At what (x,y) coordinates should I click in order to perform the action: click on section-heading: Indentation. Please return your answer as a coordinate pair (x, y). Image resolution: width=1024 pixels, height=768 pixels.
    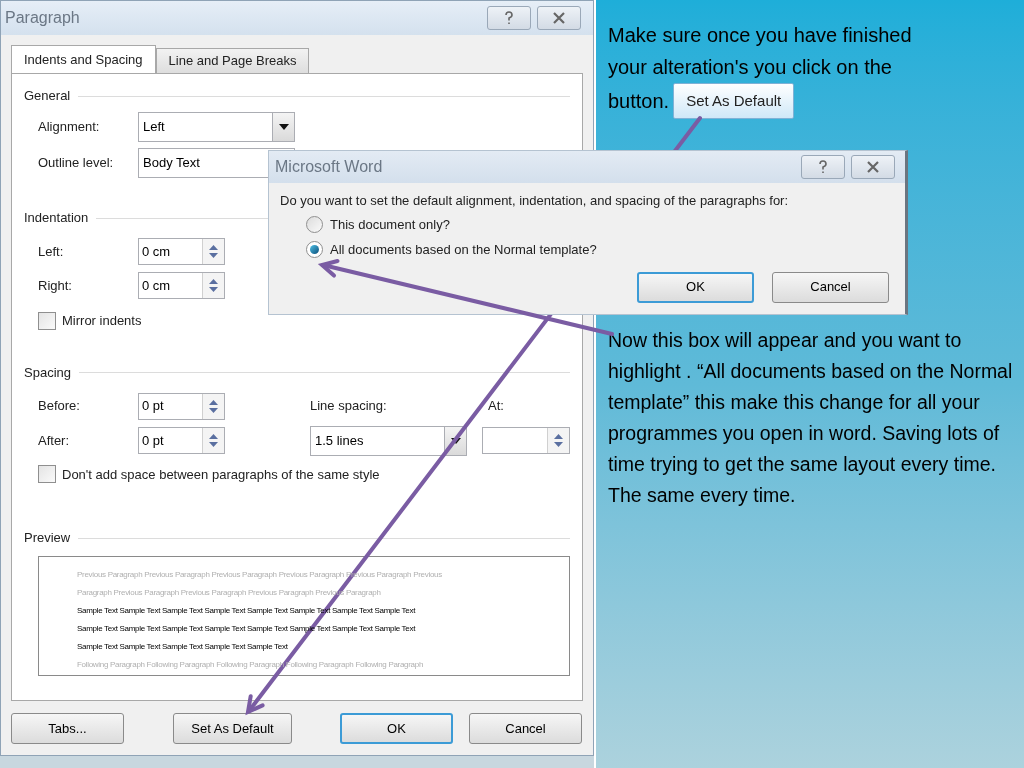
    Looking at the image, I should click on (56, 218).